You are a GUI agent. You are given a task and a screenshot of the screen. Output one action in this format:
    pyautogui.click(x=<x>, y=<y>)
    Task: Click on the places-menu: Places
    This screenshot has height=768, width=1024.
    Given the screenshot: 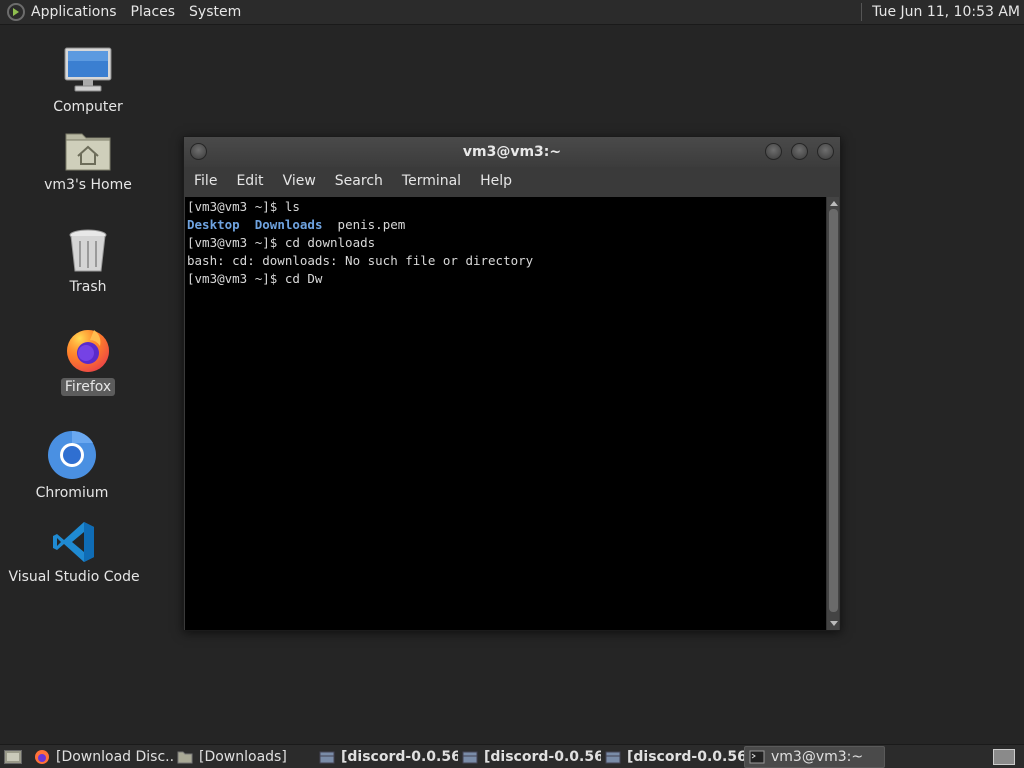 What is the action you would take?
    pyautogui.click(x=157, y=12)
    